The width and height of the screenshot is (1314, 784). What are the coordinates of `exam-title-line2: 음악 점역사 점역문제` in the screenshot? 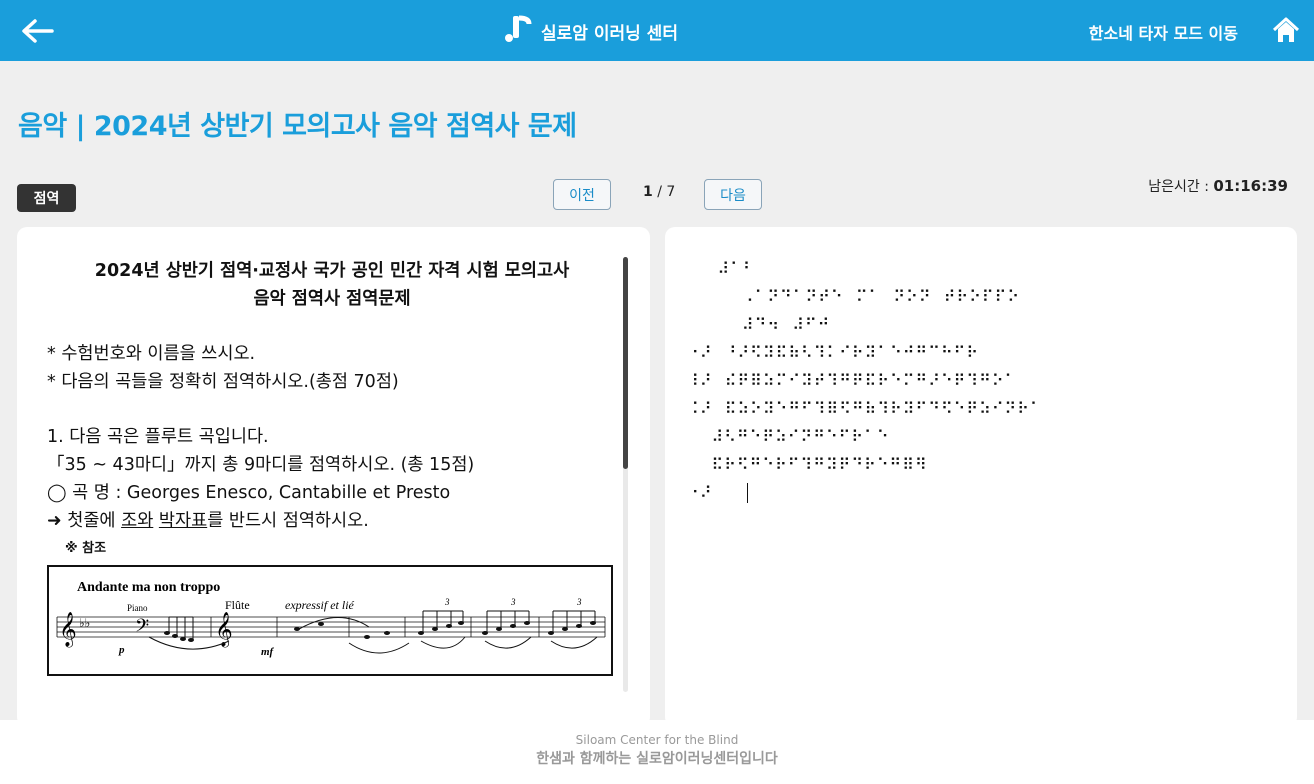 It's located at (332, 299).